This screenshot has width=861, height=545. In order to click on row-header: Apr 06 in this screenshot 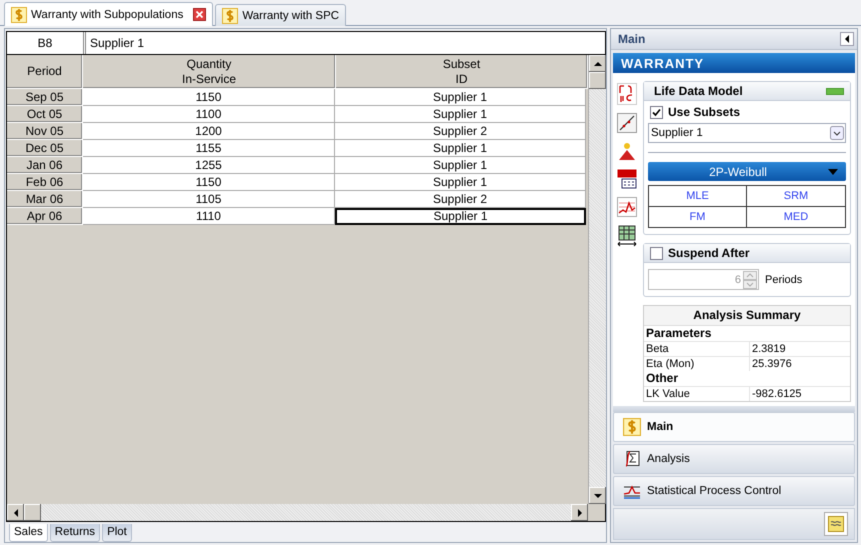, I will do `click(45, 216)`.